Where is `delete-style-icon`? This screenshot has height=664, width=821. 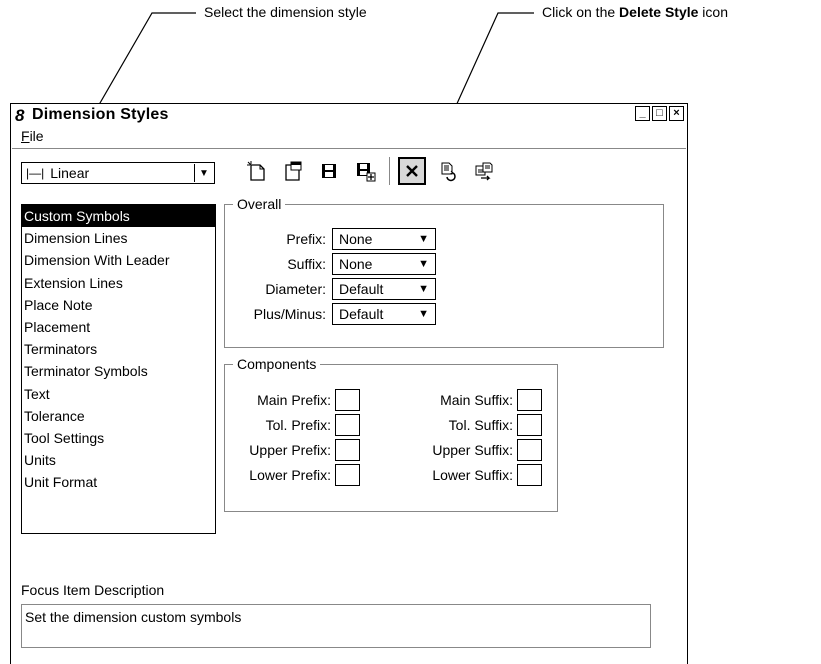 delete-style-icon is located at coordinates (412, 171).